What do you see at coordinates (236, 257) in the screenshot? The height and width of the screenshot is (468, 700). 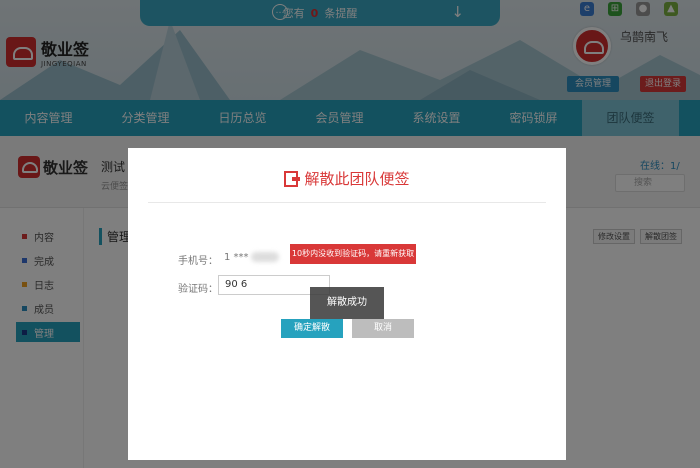 I see `phone-number: 1 ***` at bounding box center [236, 257].